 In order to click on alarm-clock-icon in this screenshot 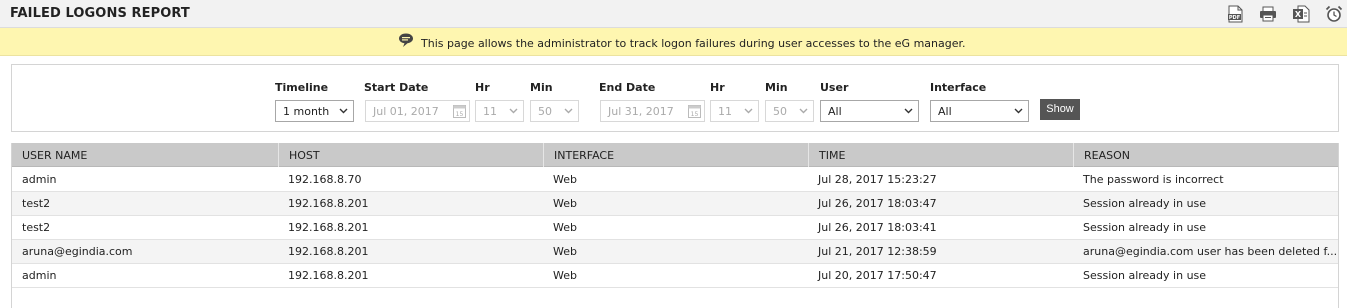, I will do `click(1334, 14)`.